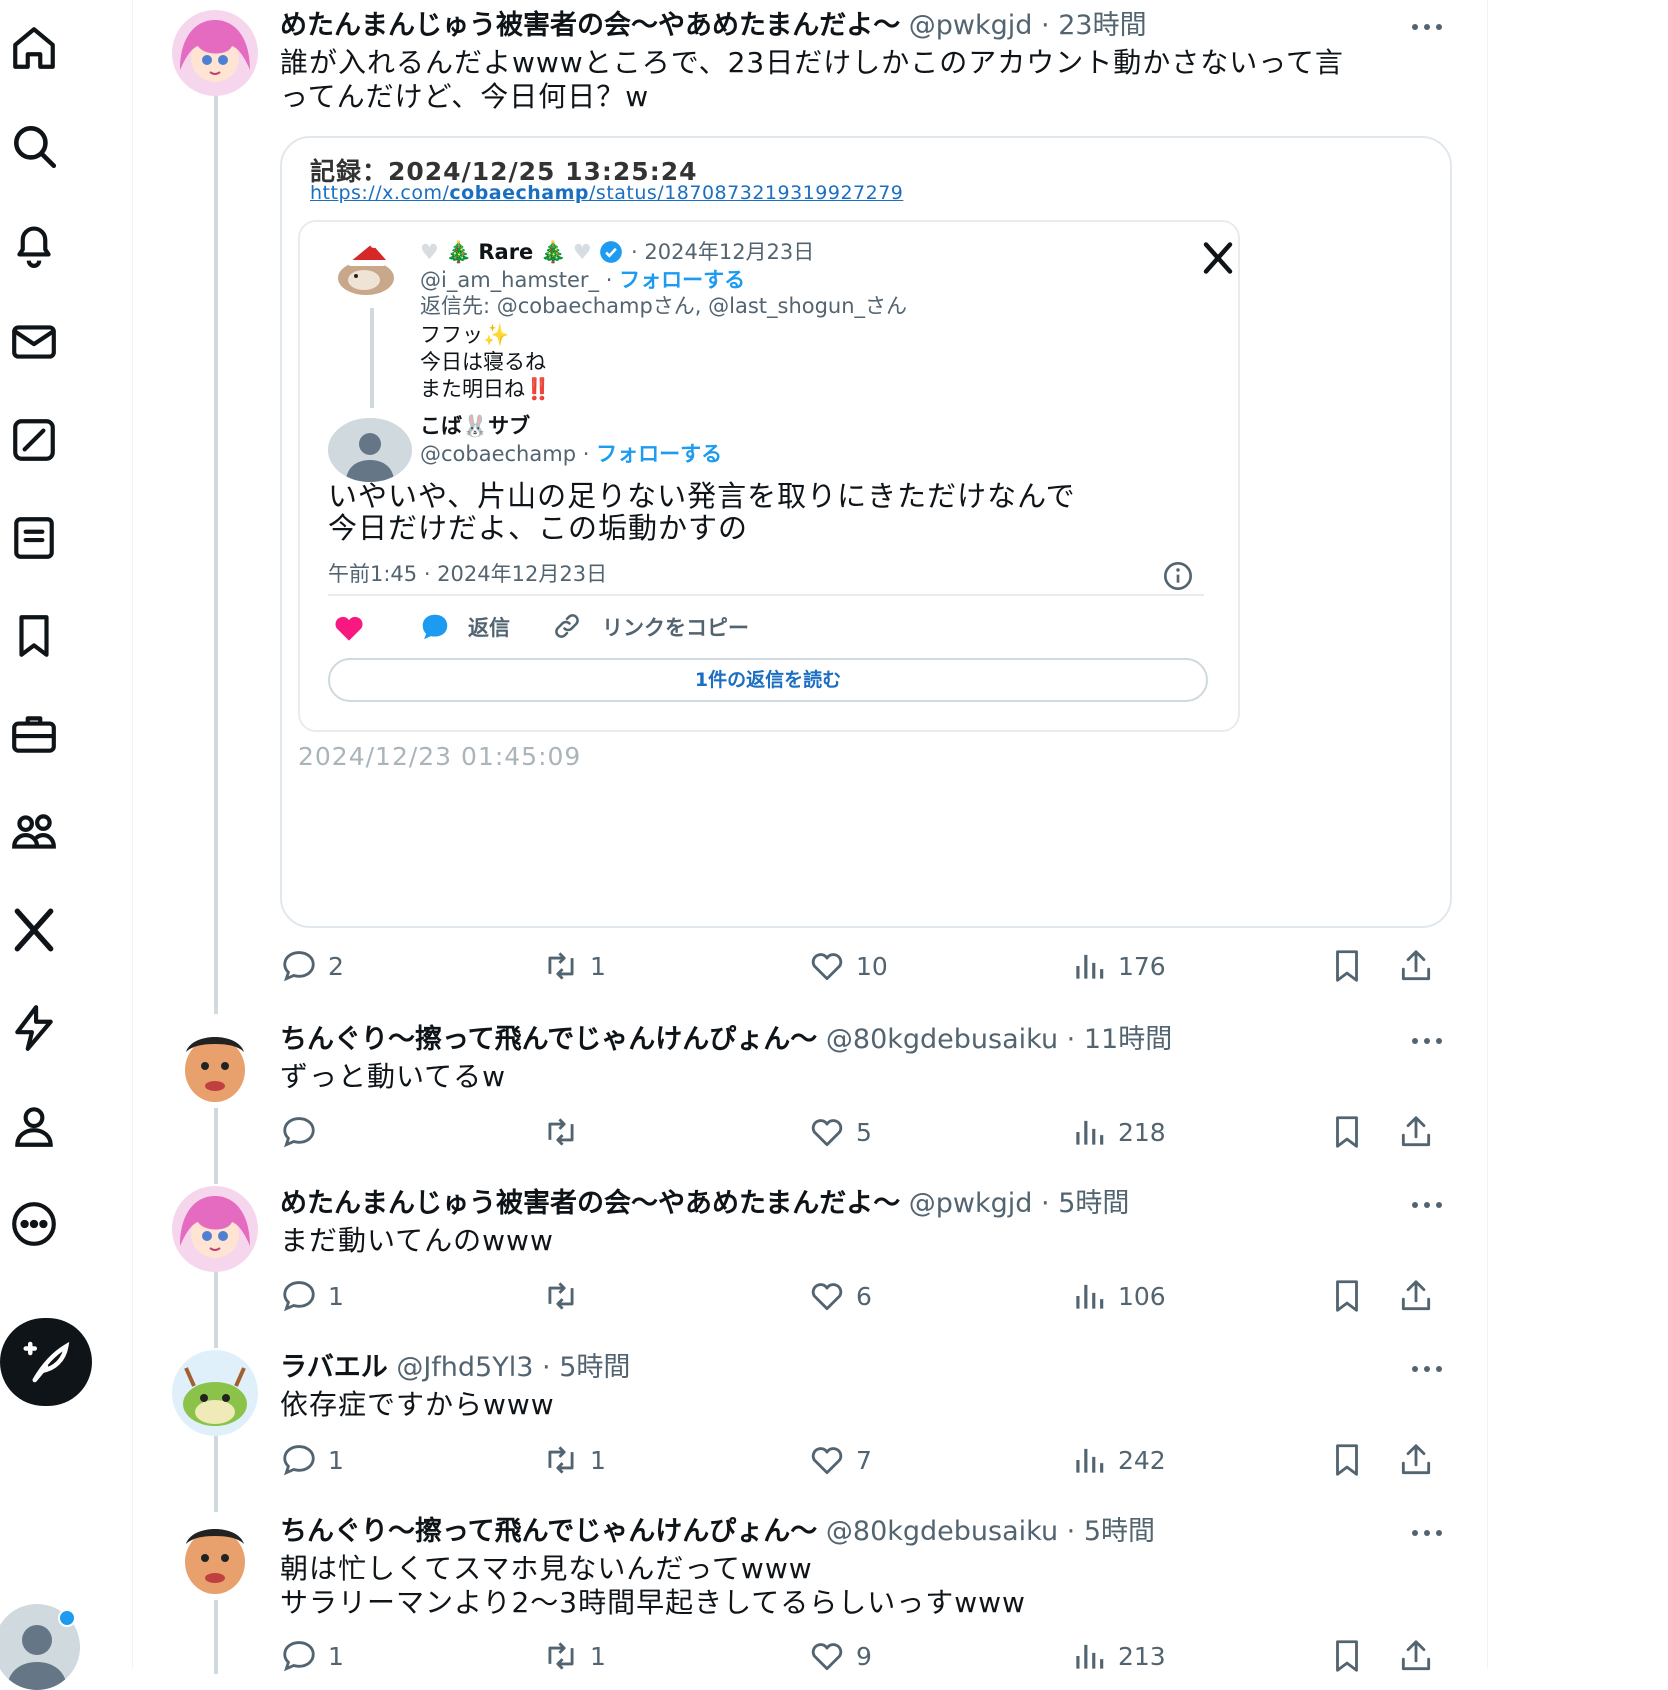 This screenshot has width=1668, height=1690. Describe the element at coordinates (1178, 576) in the screenshot. I see `info-icon` at that location.